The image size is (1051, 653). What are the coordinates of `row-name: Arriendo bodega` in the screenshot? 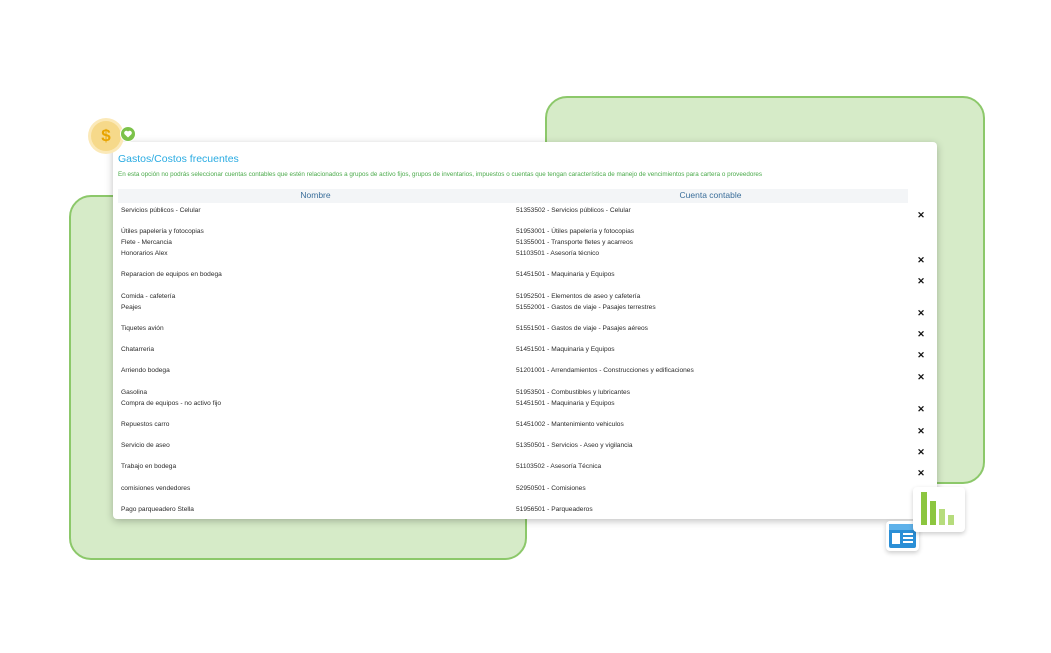 It's located at (145, 370).